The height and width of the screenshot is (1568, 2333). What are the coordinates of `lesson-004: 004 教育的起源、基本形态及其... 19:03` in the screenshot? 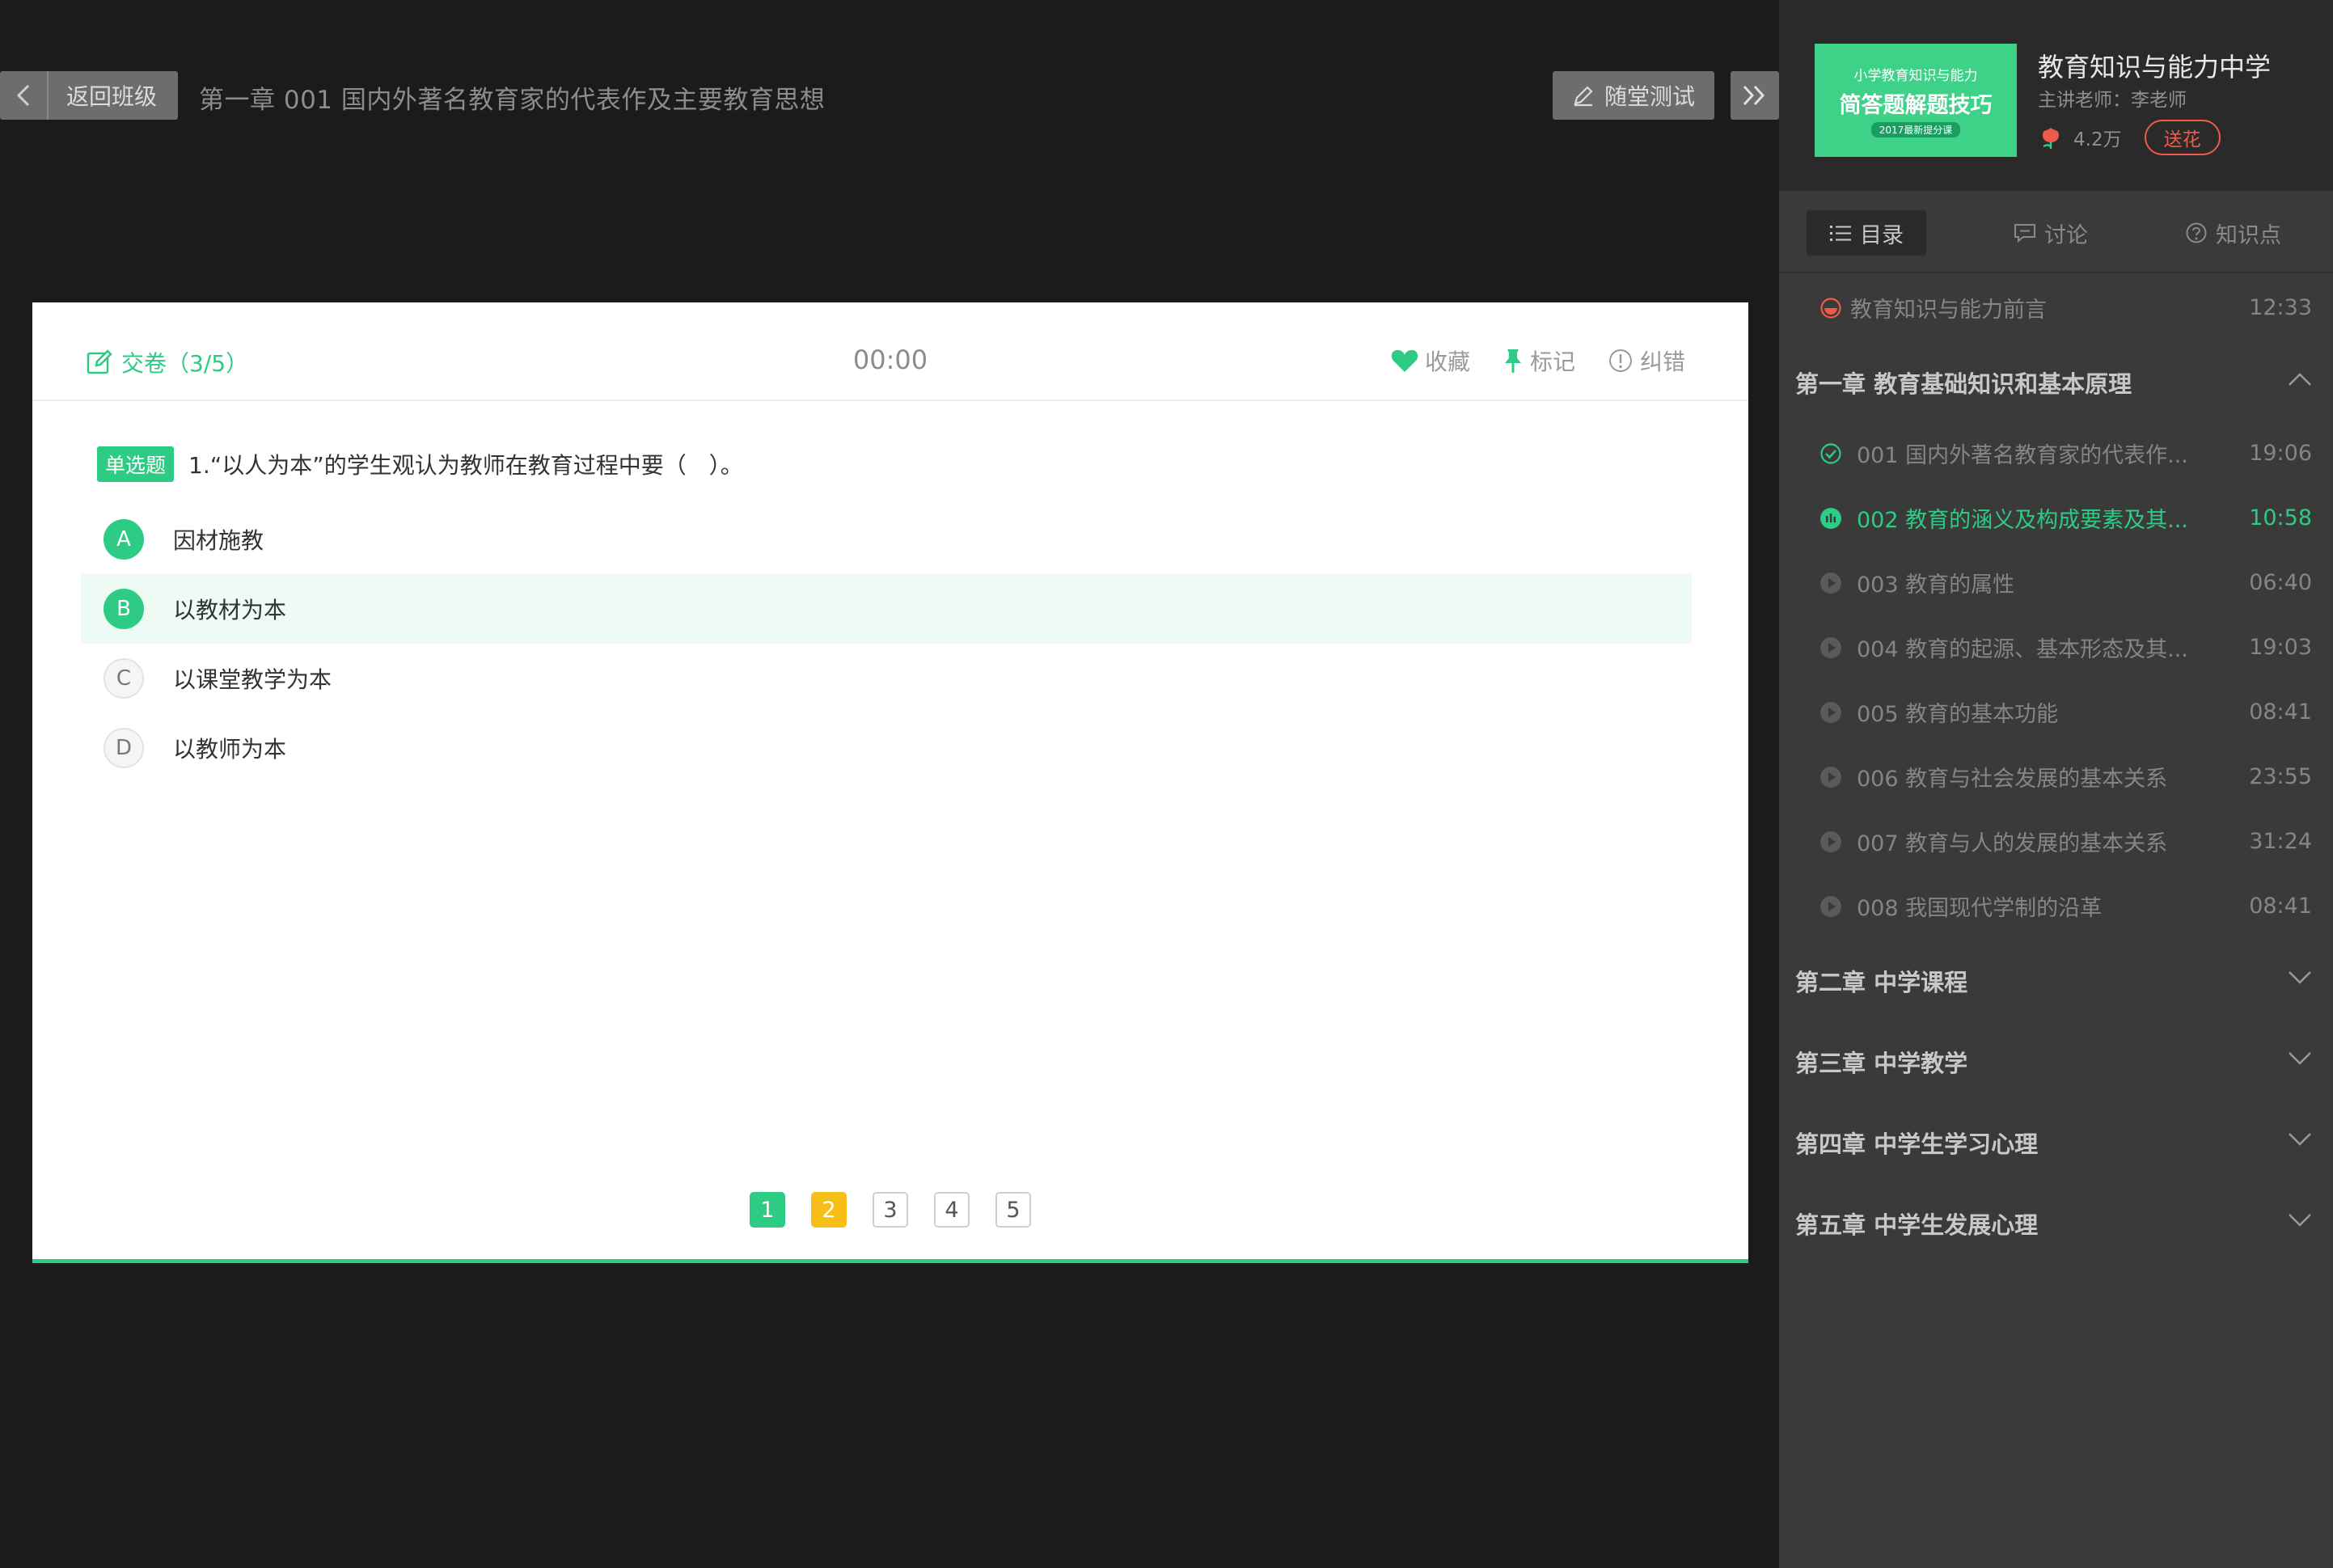 It's located at (2056, 647).